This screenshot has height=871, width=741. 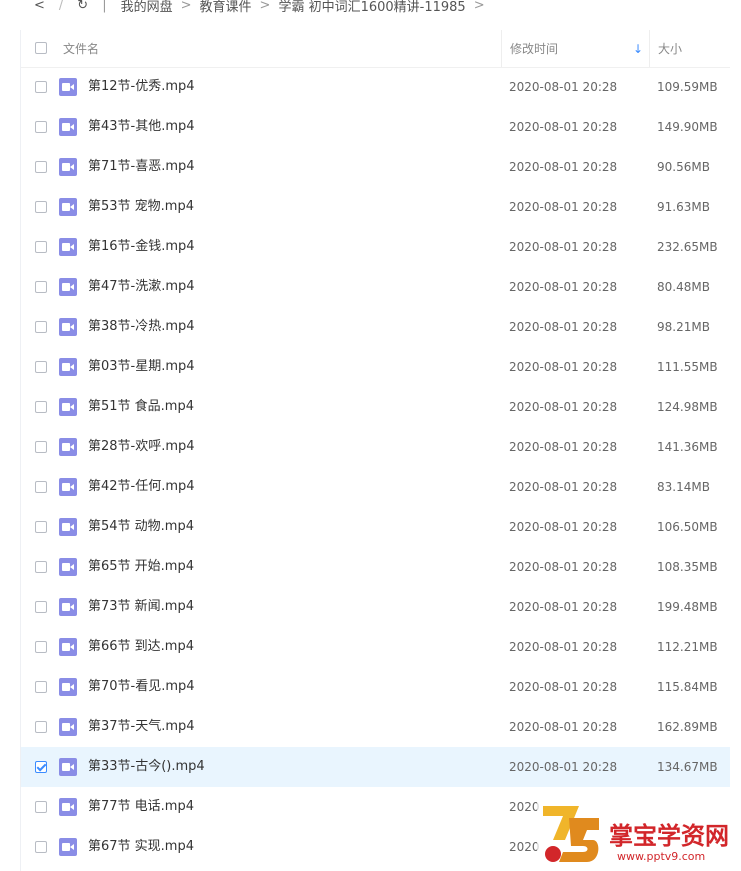 I want to click on breadcrumb-item-current: 学霸 初中词汇1600精讲-11985, so click(x=371, y=7).